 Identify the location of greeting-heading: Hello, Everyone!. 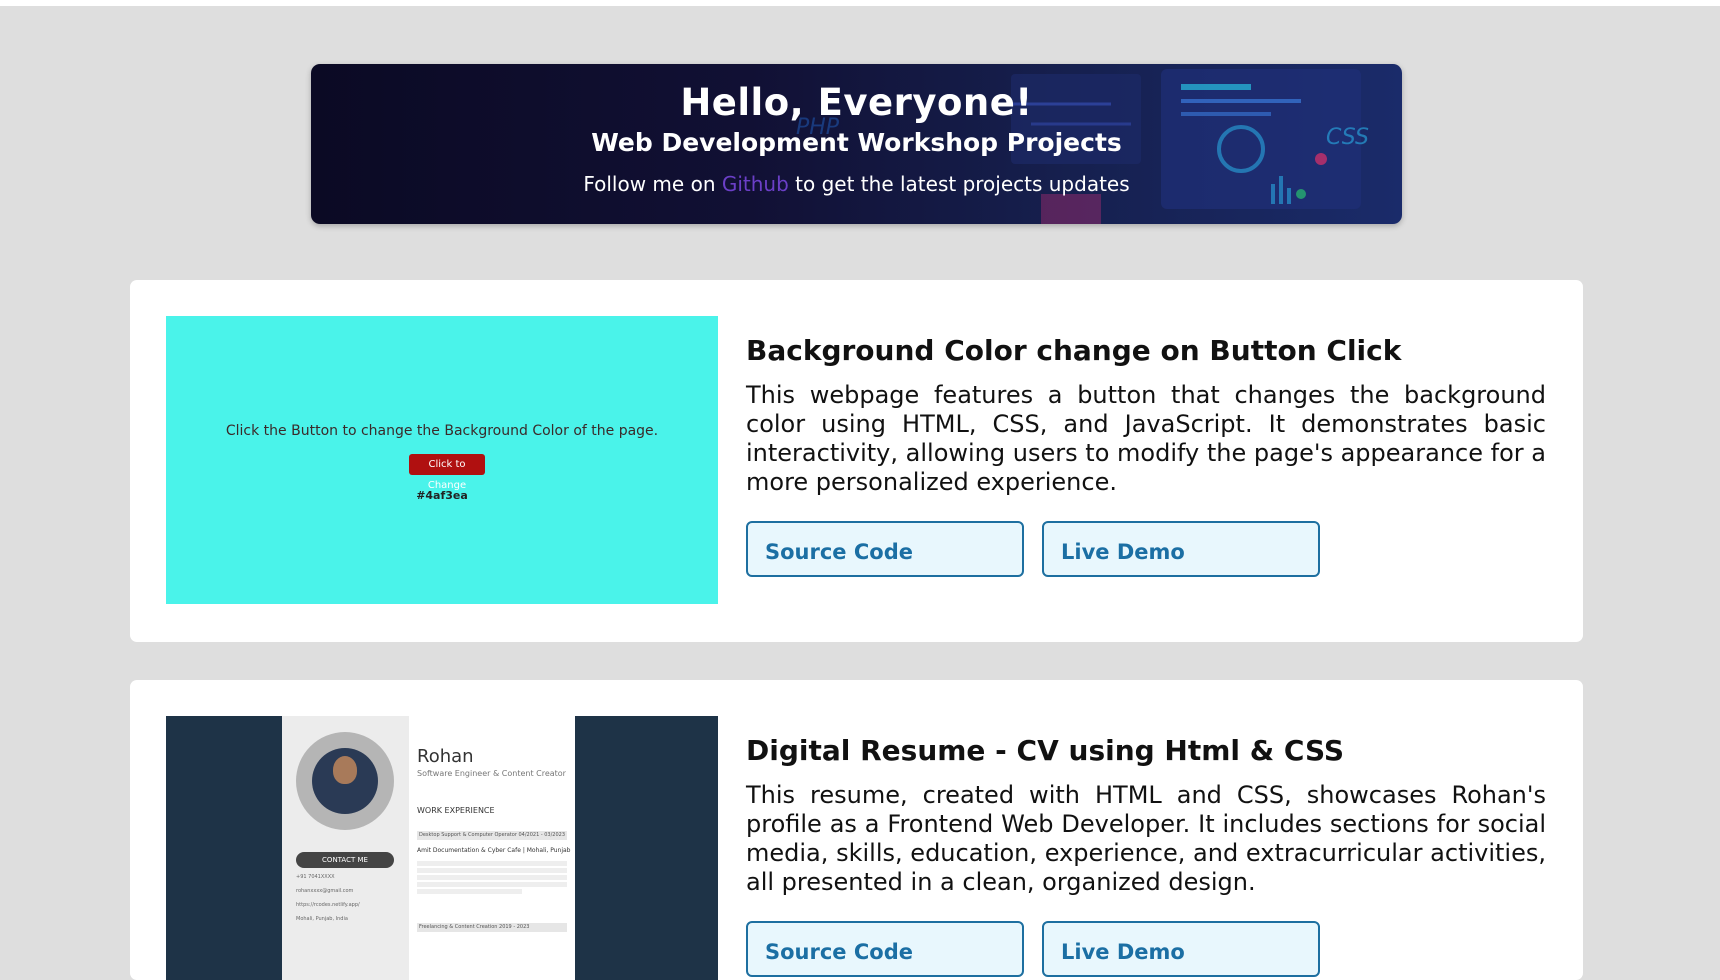
(856, 102).